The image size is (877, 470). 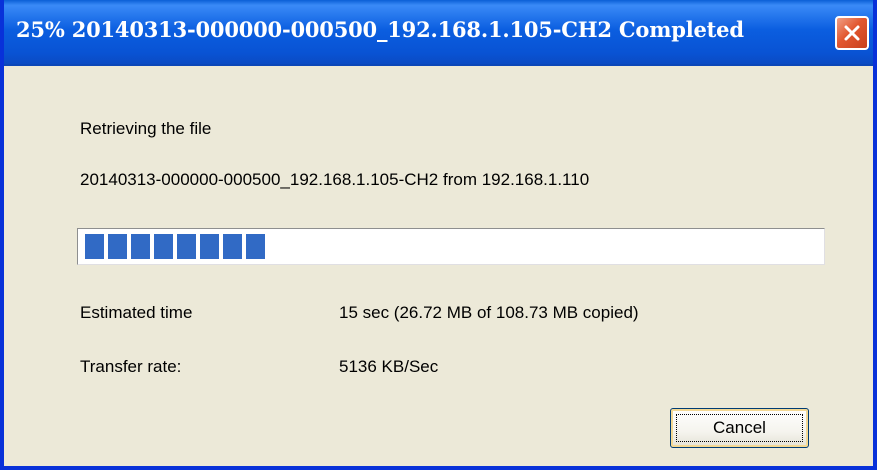 I want to click on estimated-time-label: Estimated time, so click(x=136, y=312).